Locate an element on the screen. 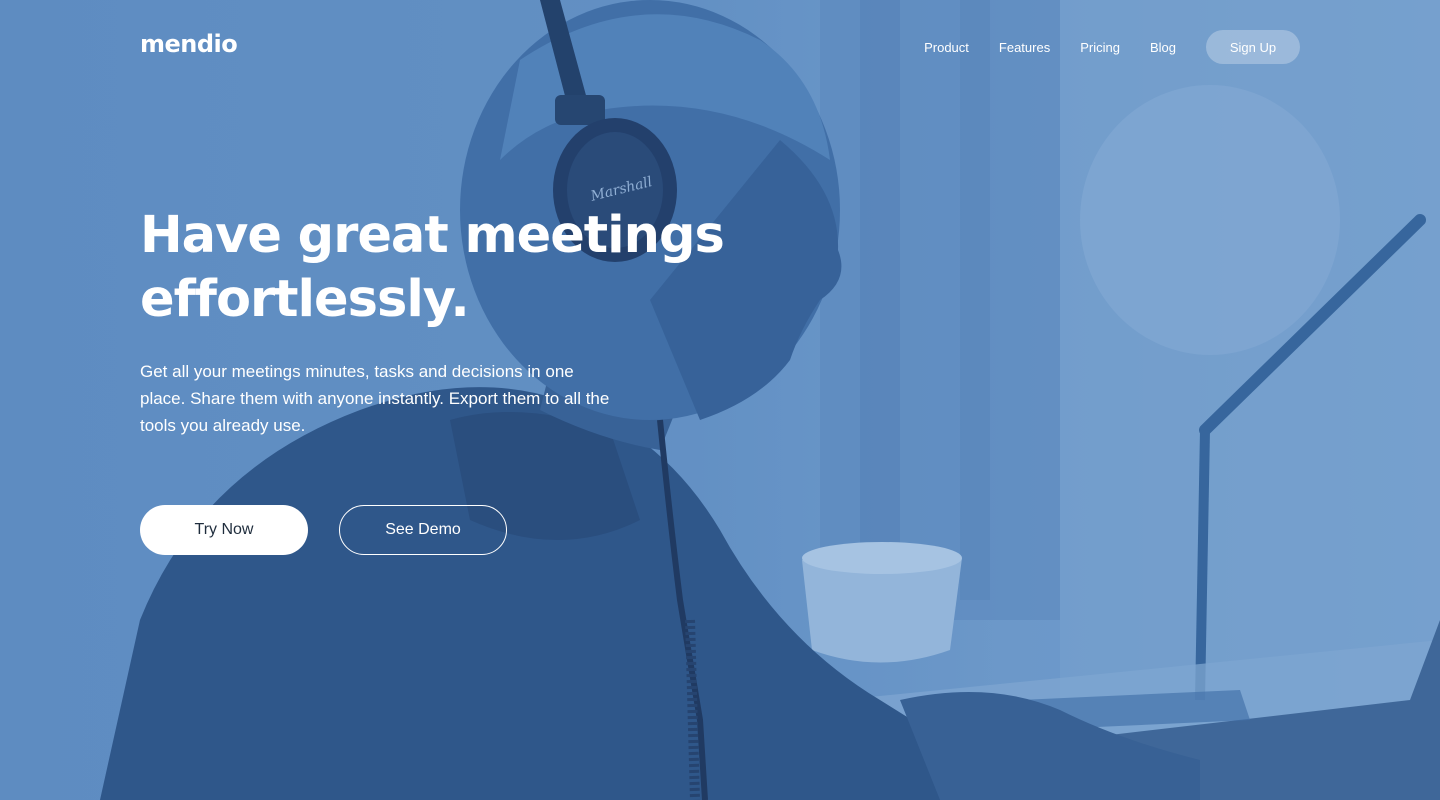 The width and height of the screenshot is (1440, 800). hero-headline-line2: effortlessly. is located at coordinates (305, 299).